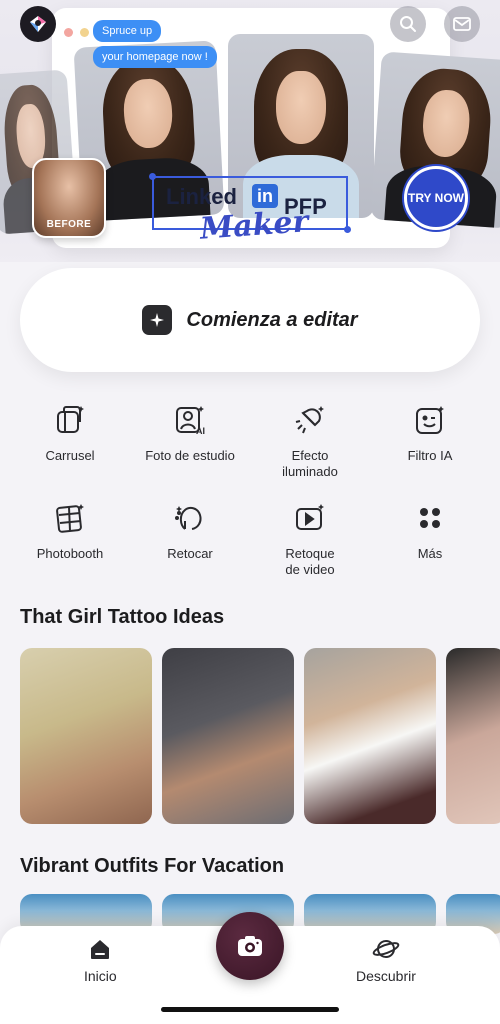 Image resolution: width=500 pixels, height=1024 pixels. What do you see at coordinates (310, 561) in the screenshot?
I see `tool-label: Retoque de video` at bounding box center [310, 561].